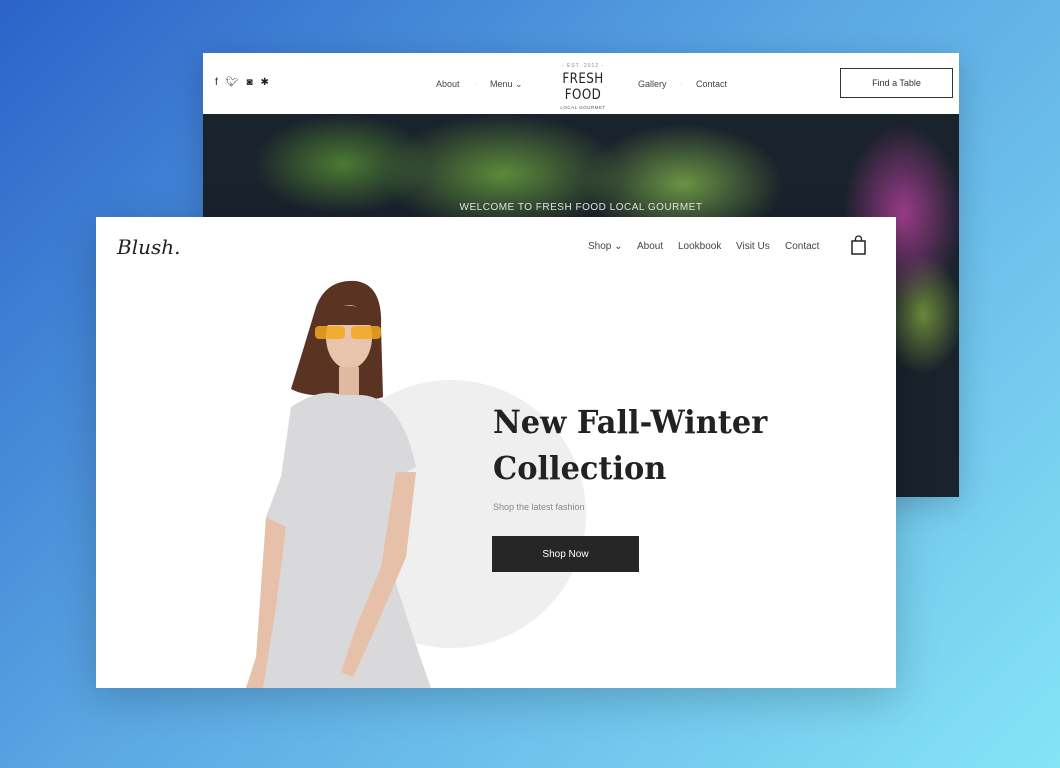 The height and width of the screenshot is (768, 1060). Describe the element at coordinates (338, 484) in the screenshot. I see `model-photo` at that location.